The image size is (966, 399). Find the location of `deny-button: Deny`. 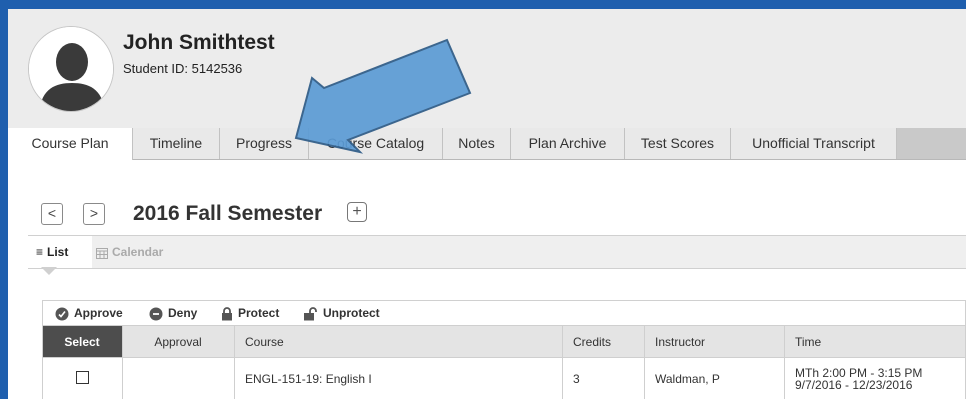

deny-button: Deny is located at coordinates (173, 313).